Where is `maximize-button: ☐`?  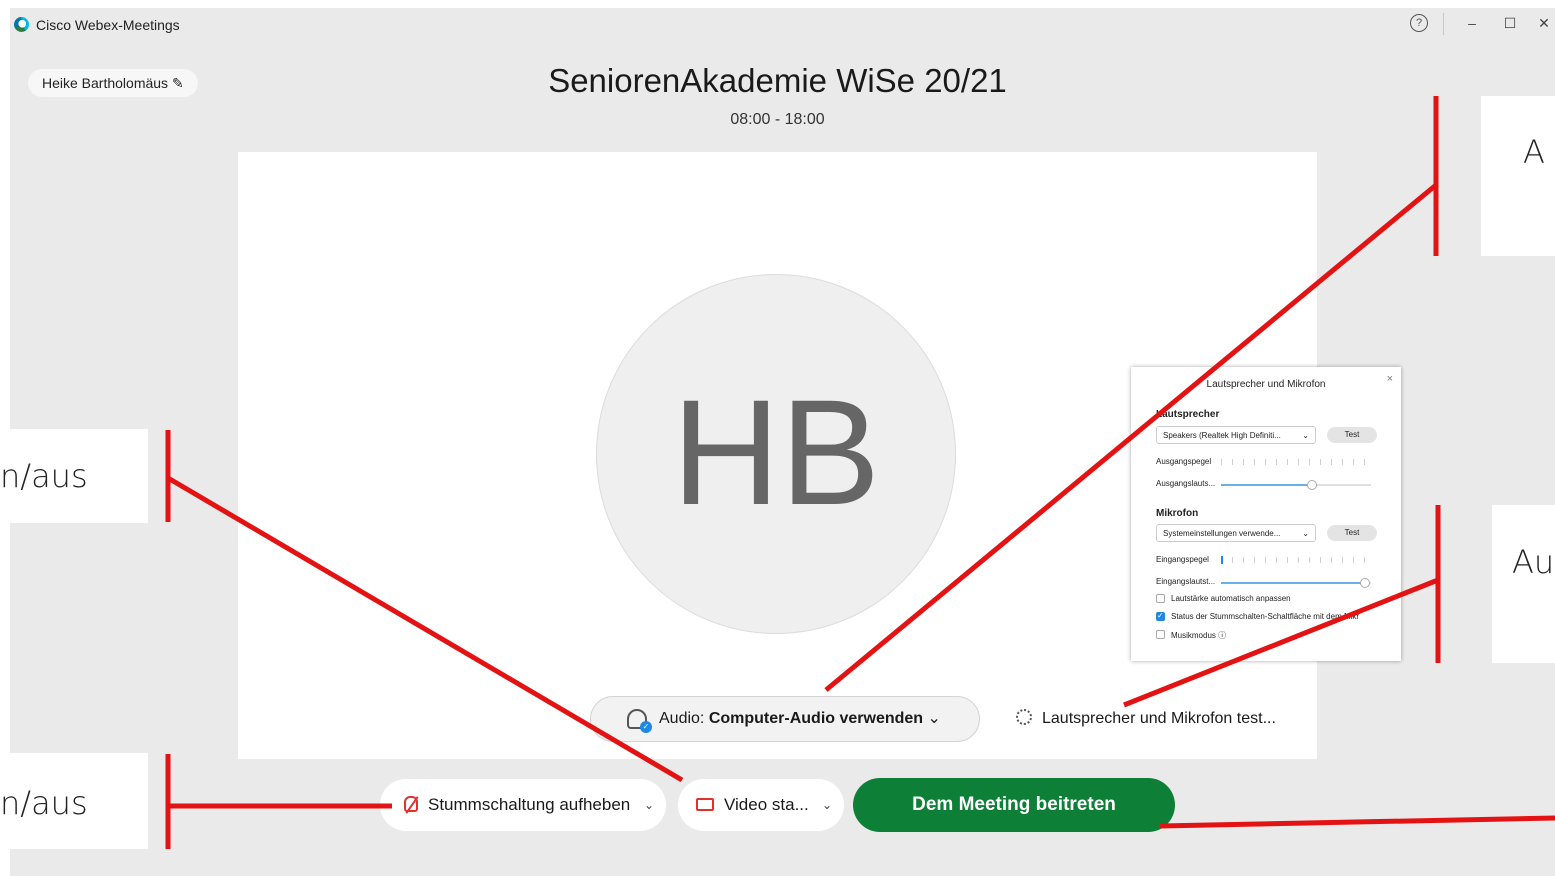
maximize-button: ☐ is located at coordinates (1510, 23).